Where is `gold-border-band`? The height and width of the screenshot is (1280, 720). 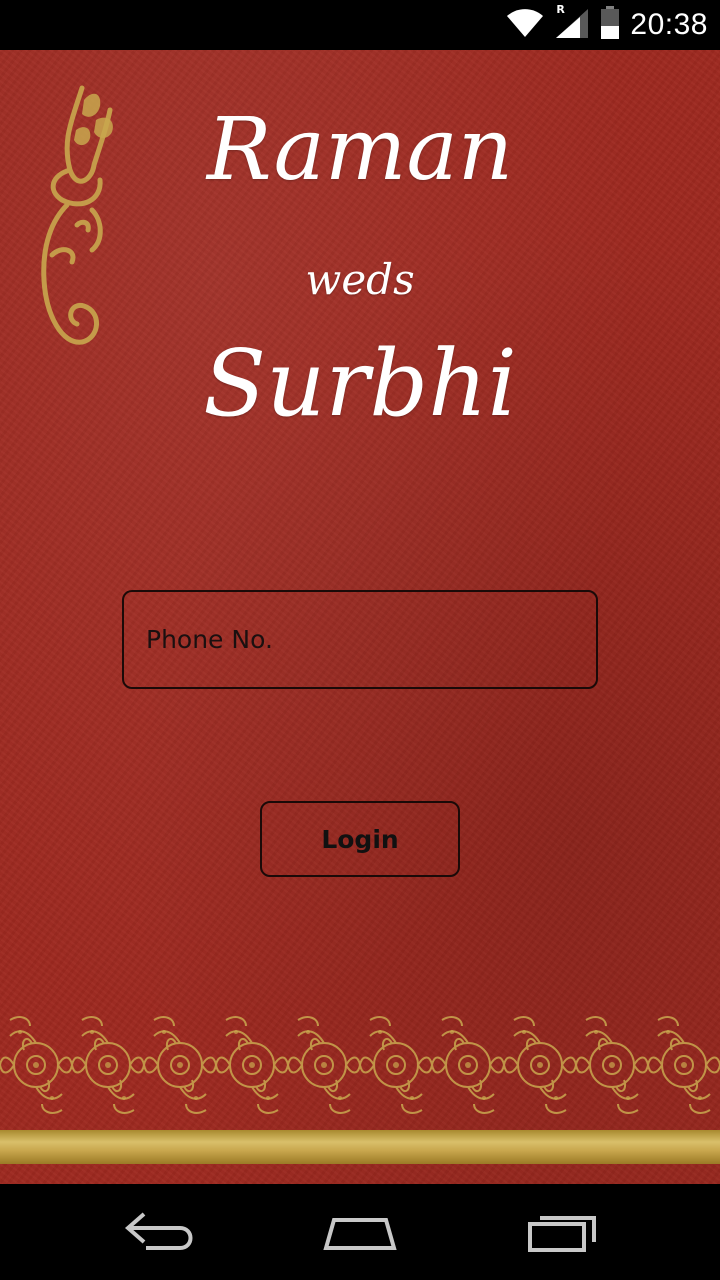
gold-border-band is located at coordinates (360, 1147).